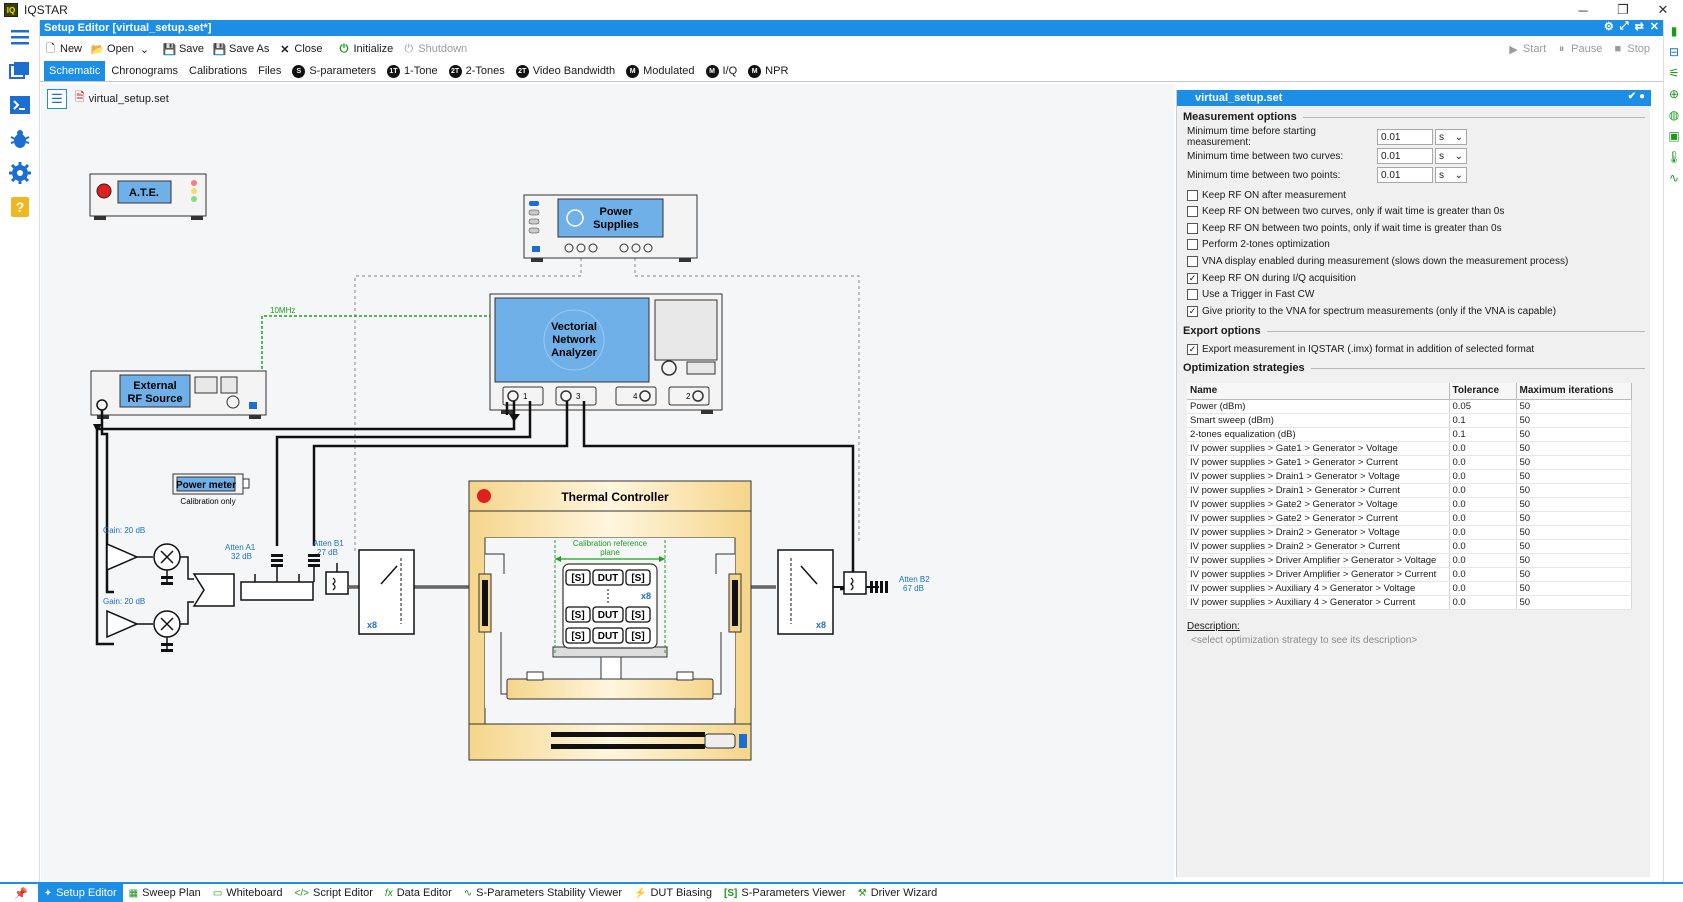 Image resolution: width=1683 pixels, height=902 pixels. What do you see at coordinates (211, 489) in the screenshot?
I see `power-meter-instrument: Power meter Calibration only` at bounding box center [211, 489].